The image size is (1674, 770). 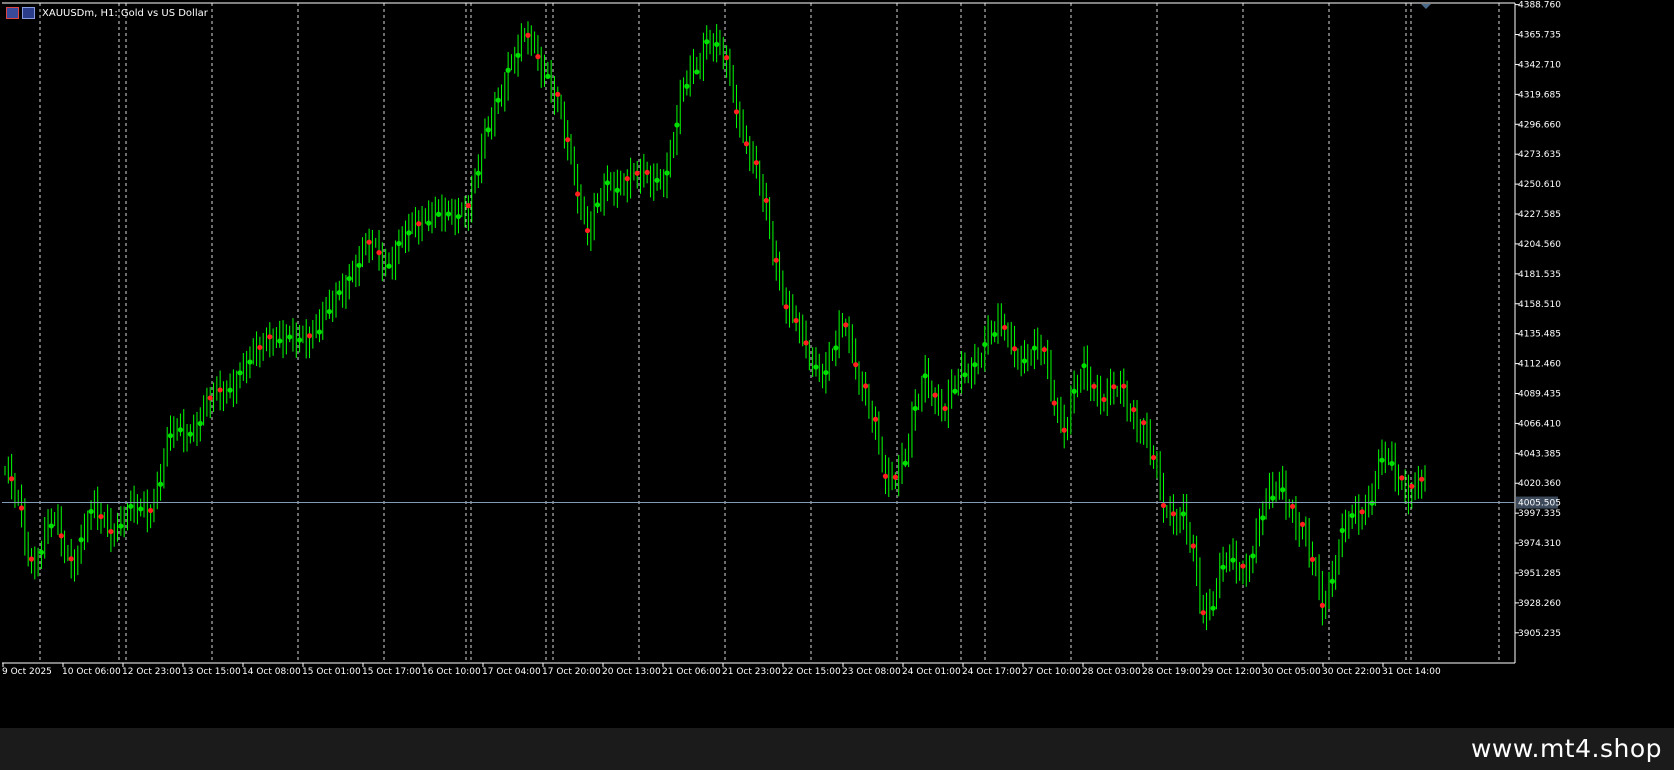 What do you see at coordinates (837, 749) in the screenshot?
I see `footer-bar: www.mt4.shop` at bounding box center [837, 749].